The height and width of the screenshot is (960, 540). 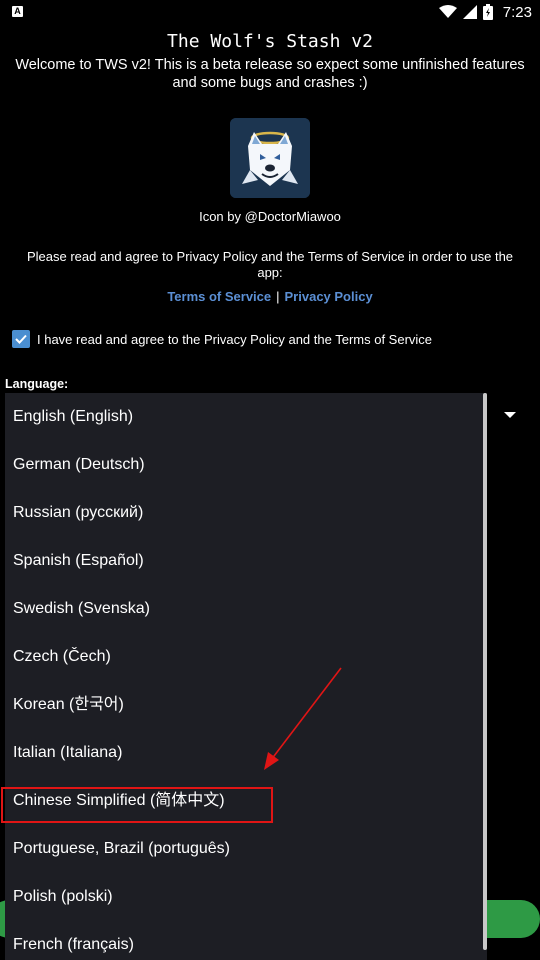 What do you see at coordinates (517, 12) in the screenshot?
I see `clock: 7:23` at bounding box center [517, 12].